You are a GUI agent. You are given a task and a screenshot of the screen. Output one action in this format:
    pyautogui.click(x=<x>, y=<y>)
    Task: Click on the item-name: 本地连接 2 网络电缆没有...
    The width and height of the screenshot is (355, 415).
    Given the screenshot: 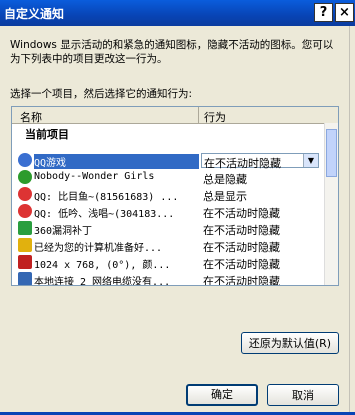 What is the action you would take?
    pyautogui.click(x=102, y=281)
    